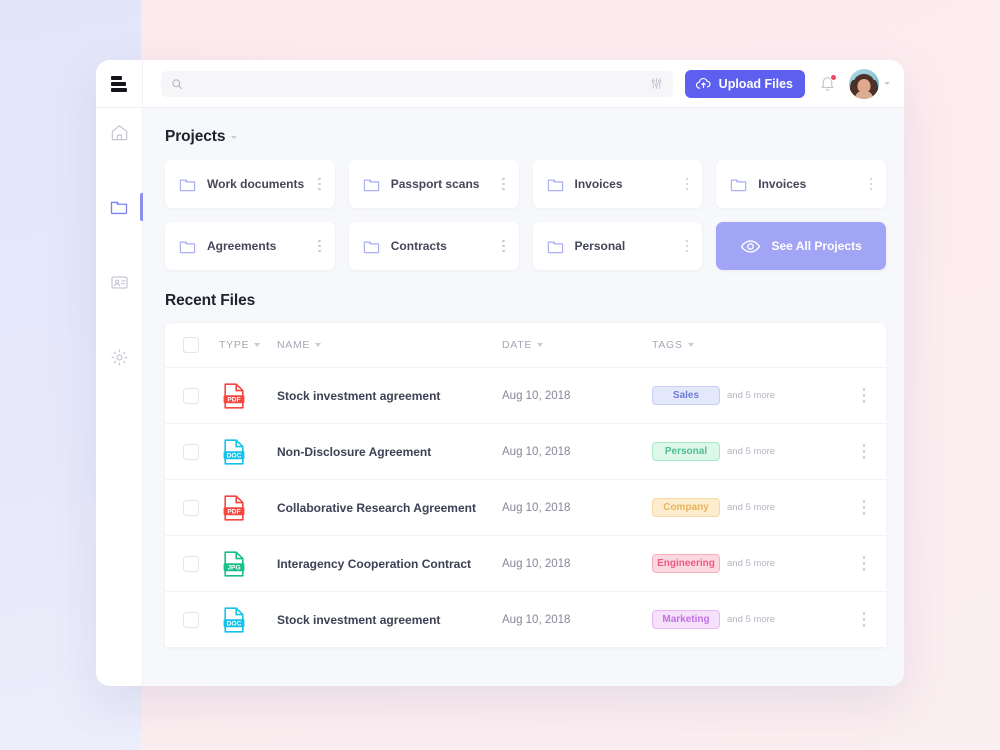 Image resolution: width=1000 pixels, height=750 pixels. I want to click on eye-icon, so click(751, 246).